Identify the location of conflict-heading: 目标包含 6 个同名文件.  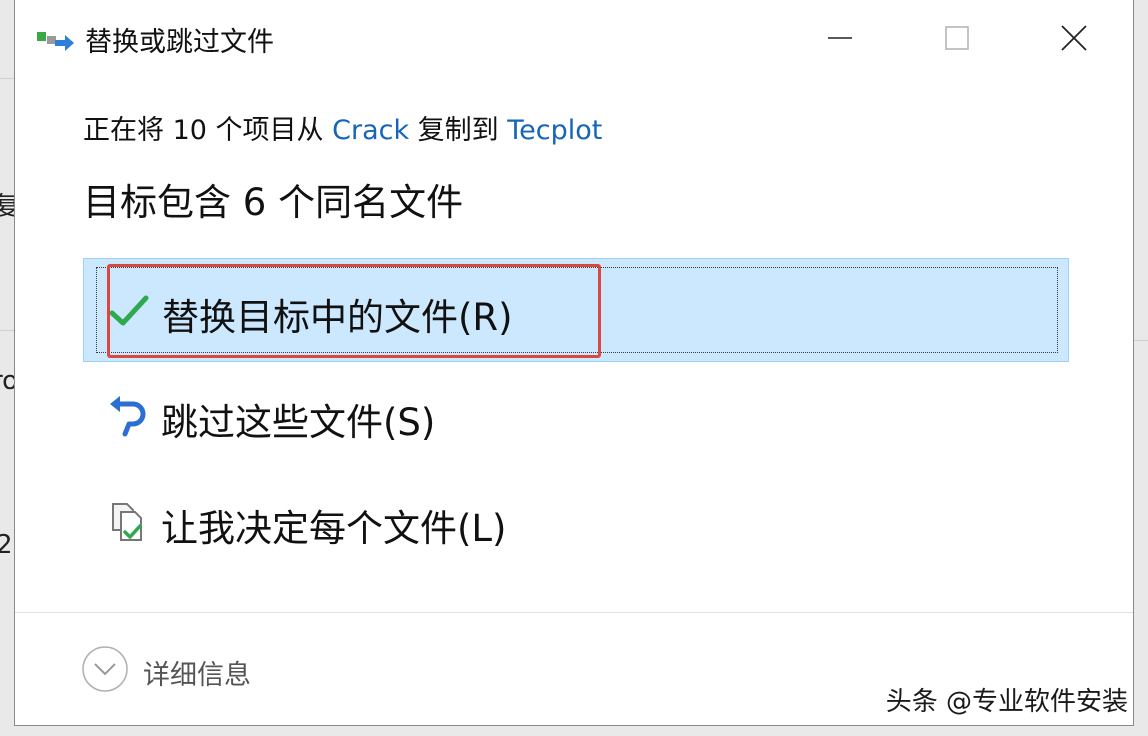
(273, 202).